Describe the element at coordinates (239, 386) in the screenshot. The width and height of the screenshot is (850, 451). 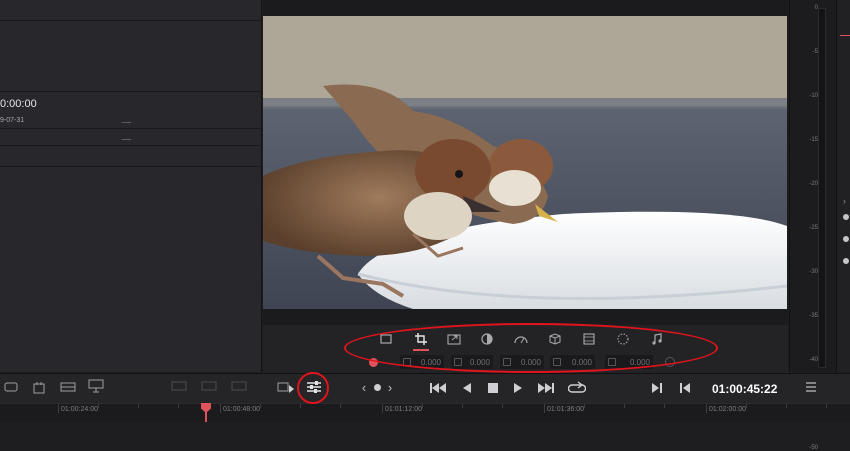
I see `layout-3-icon` at that location.